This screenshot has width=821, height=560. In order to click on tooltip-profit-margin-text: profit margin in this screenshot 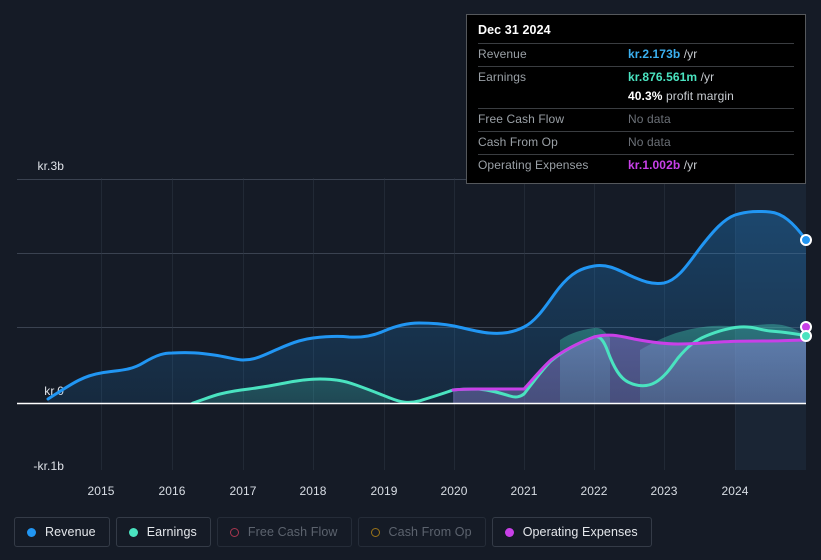, I will do `click(699, 96)`.